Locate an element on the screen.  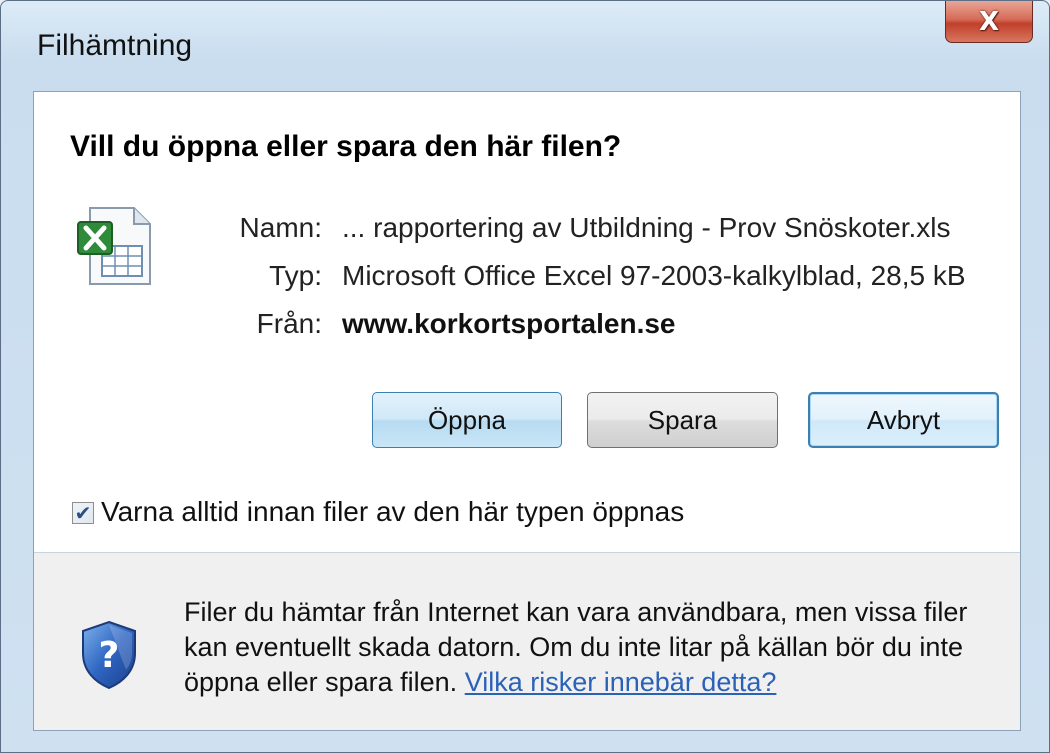
always-warn-checkbox: ✔ is located at coordinates (83, 513).